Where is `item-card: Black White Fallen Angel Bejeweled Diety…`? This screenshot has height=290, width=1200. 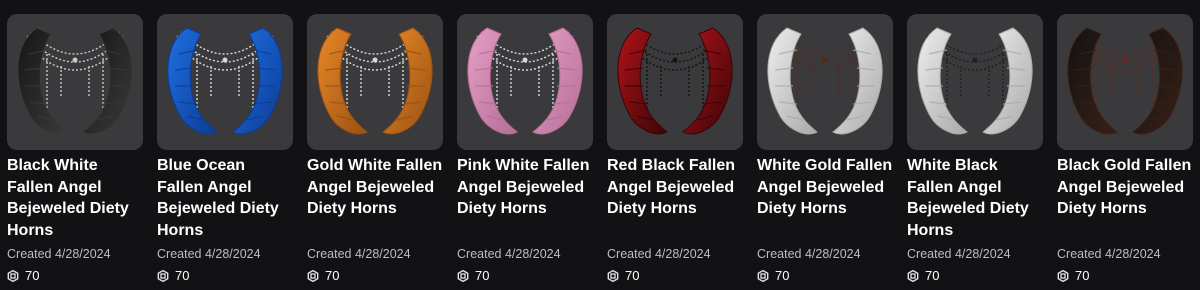 item-card: Black White Fallen Angel Bejeweled Diety… is located at coordinates (76, 149).